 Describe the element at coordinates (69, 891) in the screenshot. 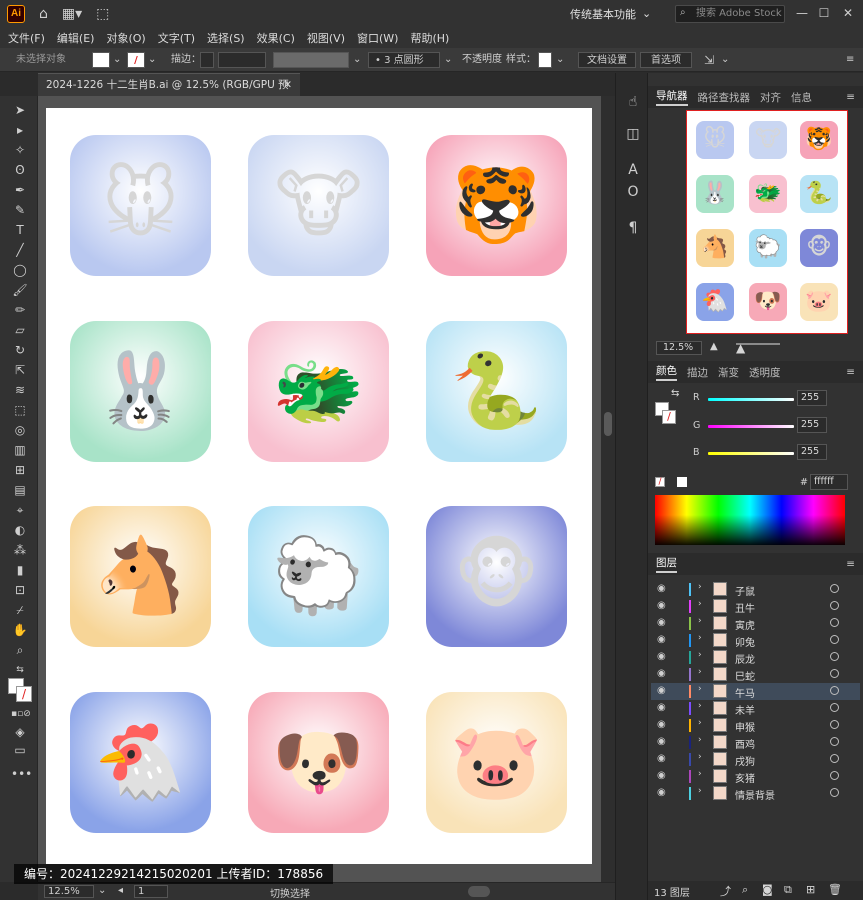

I see `zoom-level: 12.5%` at that location.